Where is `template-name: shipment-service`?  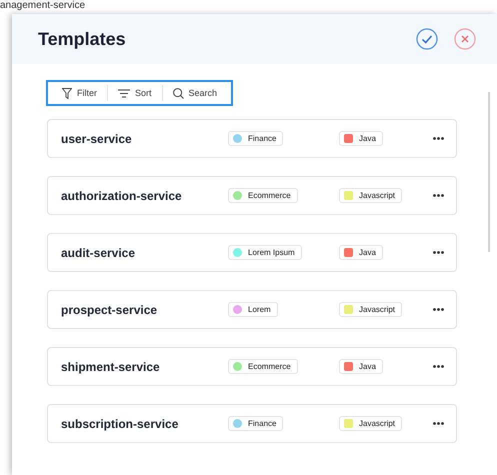
template-name: shipment-service is located at coordinates (111, 367).